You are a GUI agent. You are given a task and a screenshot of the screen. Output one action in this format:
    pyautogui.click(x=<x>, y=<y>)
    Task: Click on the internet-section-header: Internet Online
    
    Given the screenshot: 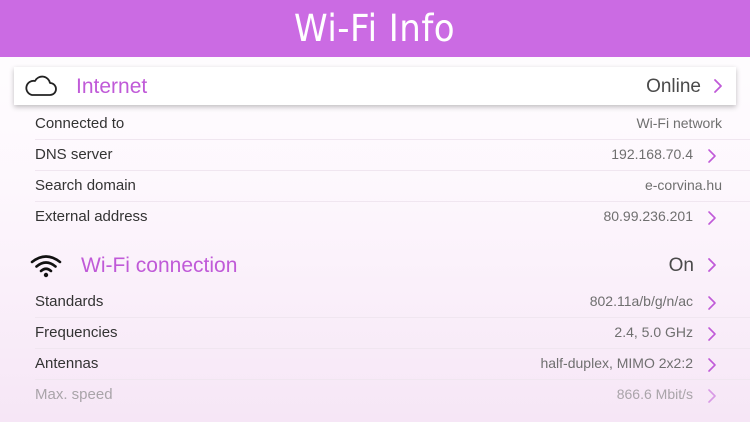 What is the action you would take?
    pyautogui.click(x=375, y=86)
    